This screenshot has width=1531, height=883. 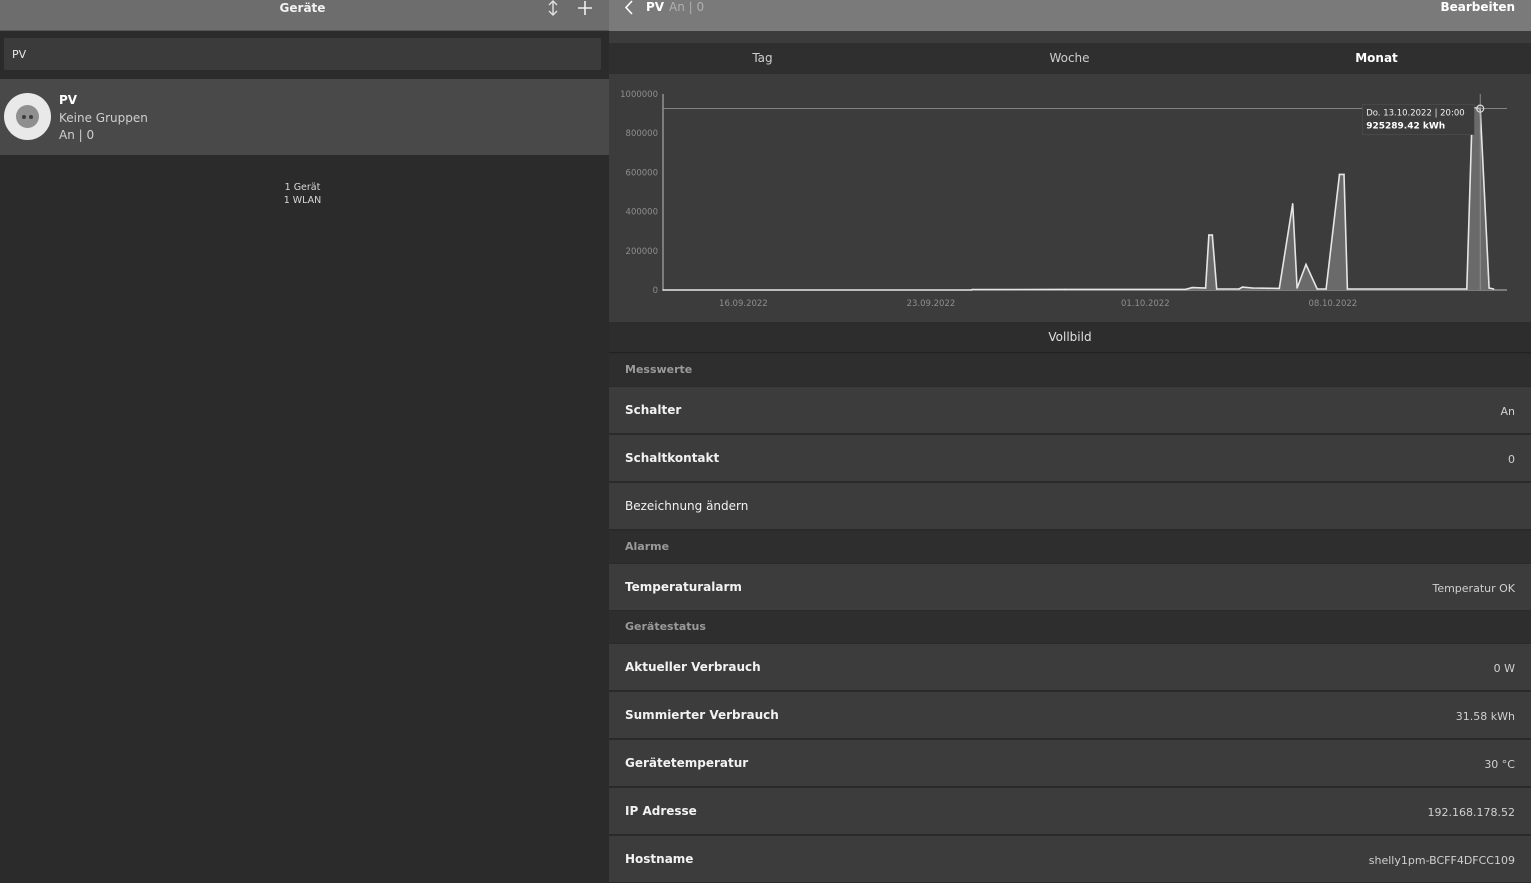 I want to click on detail-title: PV, so click(x=655, y=7).